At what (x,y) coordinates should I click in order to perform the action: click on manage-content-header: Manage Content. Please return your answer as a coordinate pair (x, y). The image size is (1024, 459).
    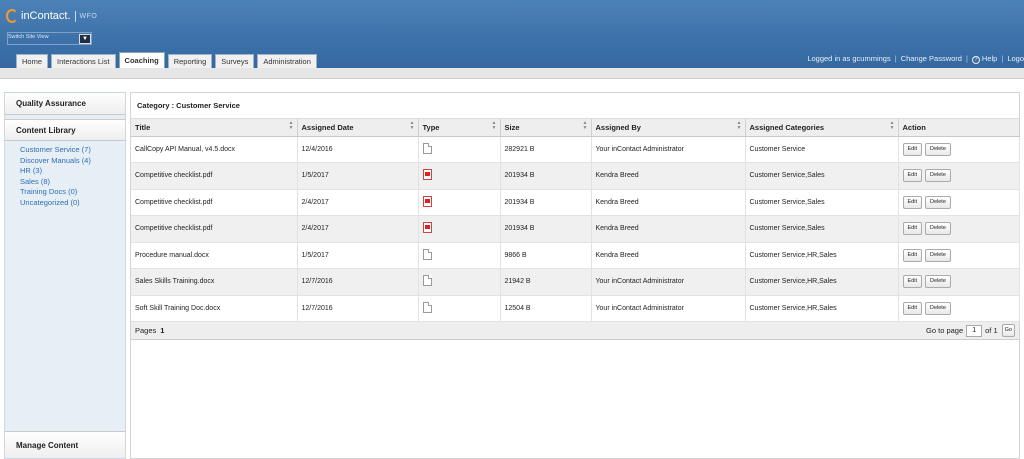
    Looking at the image, I should click on (65, 444).